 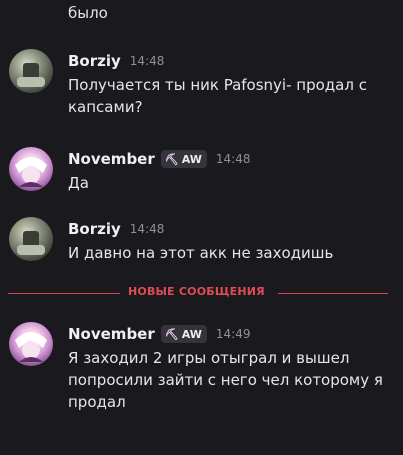 I want to click on message-line: Получается ты ник Pafosnyi- продал с, so click(x=217, y=85).